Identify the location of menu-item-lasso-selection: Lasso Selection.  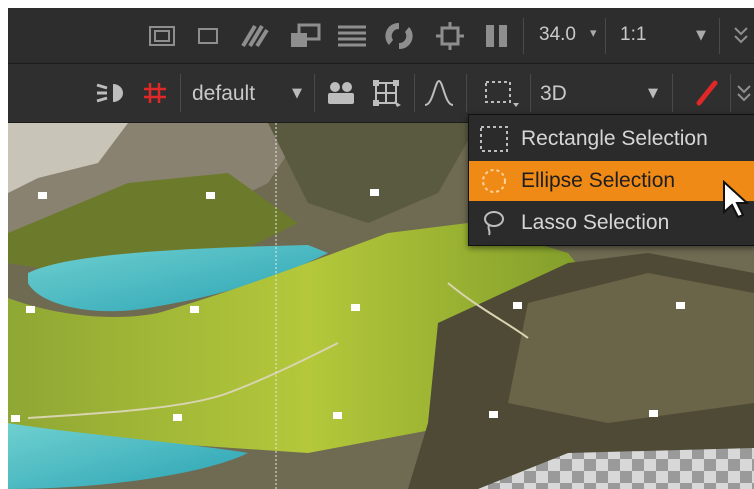
(611, 223).